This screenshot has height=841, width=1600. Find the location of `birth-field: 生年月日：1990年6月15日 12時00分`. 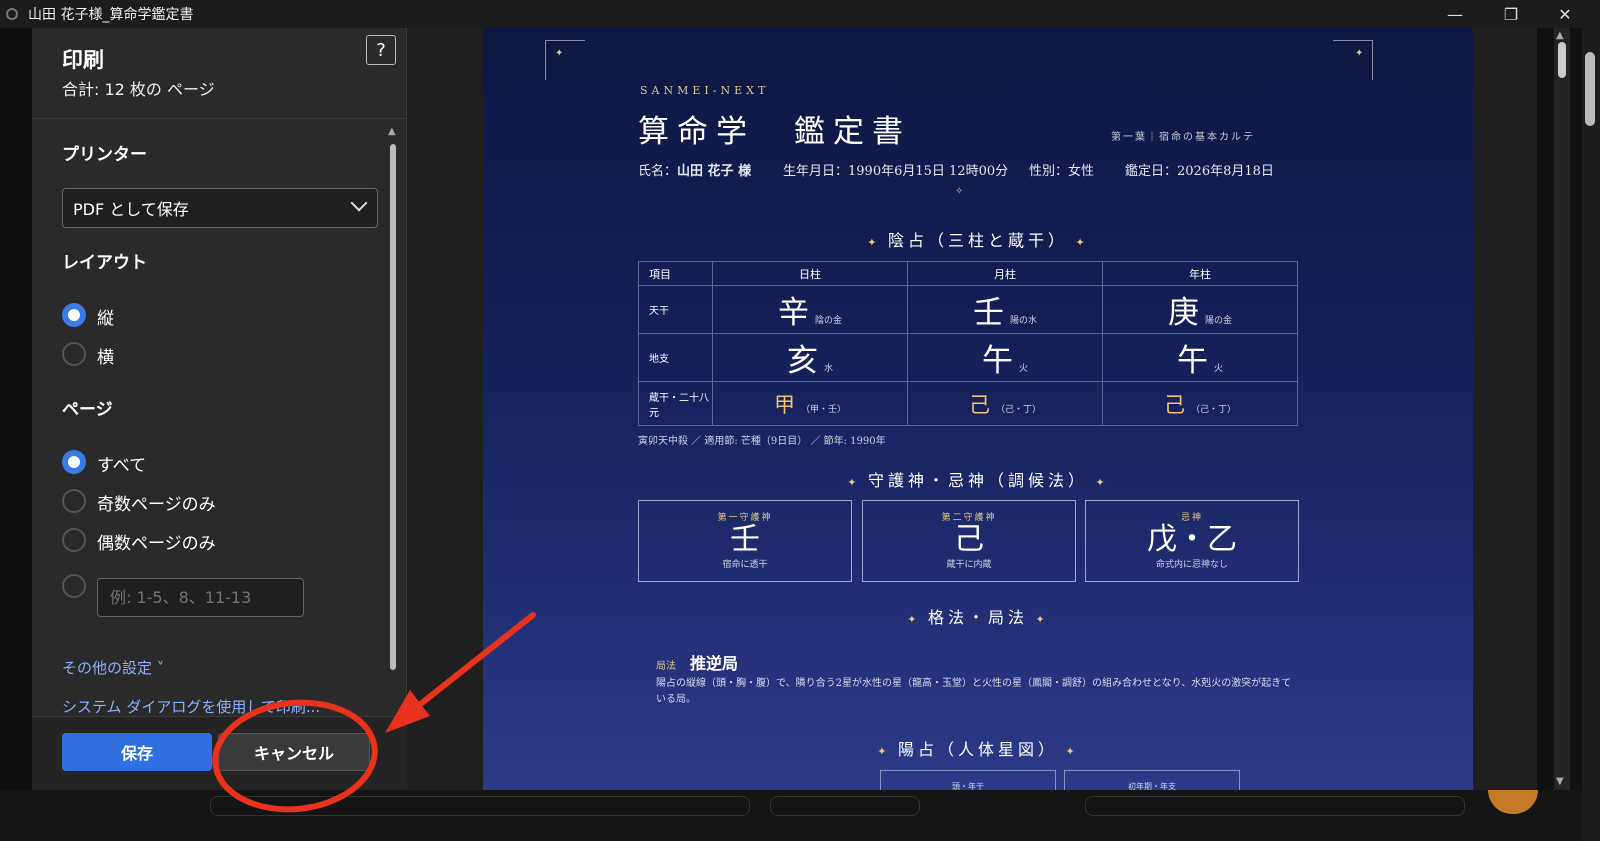

birth-field: 生年月日：1990年6月15日 12時00分 is located at coordinates (896, 171).